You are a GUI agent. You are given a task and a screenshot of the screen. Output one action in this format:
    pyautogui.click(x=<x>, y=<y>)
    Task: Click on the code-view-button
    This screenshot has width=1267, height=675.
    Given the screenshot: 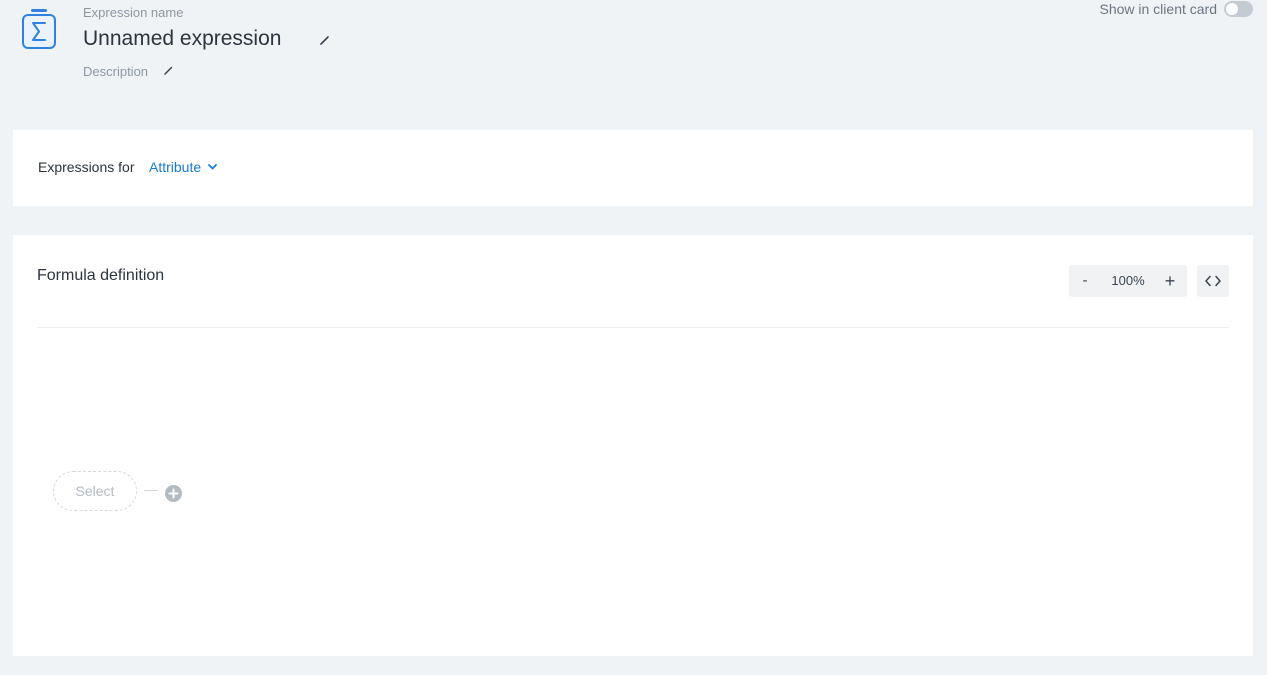 What is the action you would take?
    pyautogui.click(x=1213, y=281)
    